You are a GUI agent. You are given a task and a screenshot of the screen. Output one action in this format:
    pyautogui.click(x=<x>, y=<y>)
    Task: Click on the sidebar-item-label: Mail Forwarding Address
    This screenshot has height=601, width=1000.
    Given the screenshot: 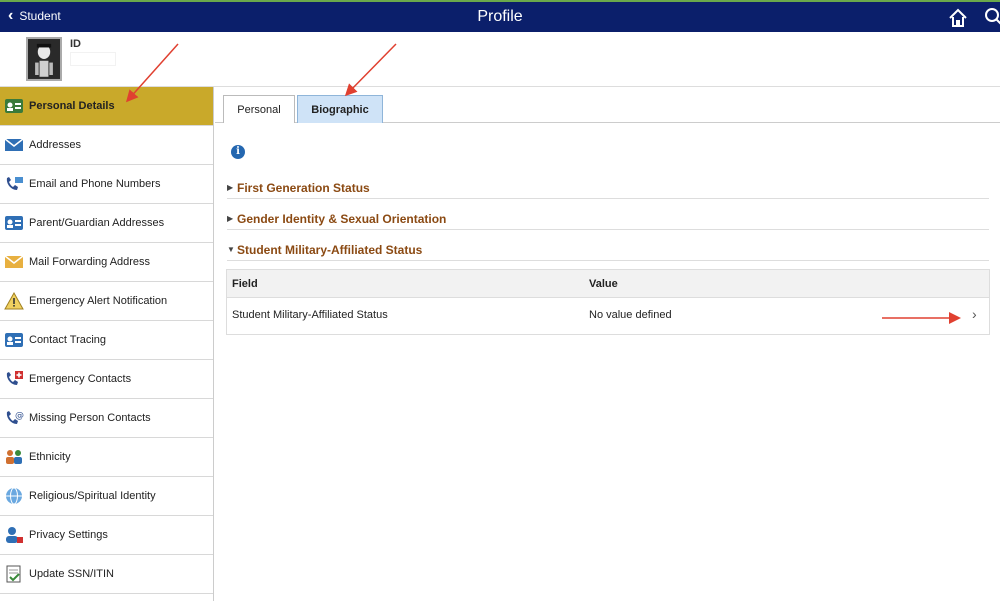 What is the action you would take?
    pyautogui.click(x=90, y=262)
    